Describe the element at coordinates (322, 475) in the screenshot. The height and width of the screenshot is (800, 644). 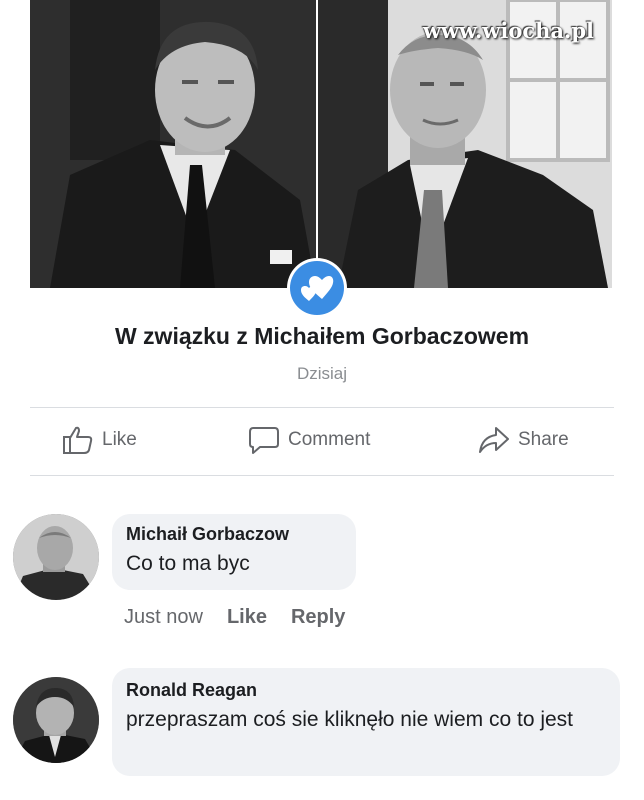
I see `divider-bottom` at that location.